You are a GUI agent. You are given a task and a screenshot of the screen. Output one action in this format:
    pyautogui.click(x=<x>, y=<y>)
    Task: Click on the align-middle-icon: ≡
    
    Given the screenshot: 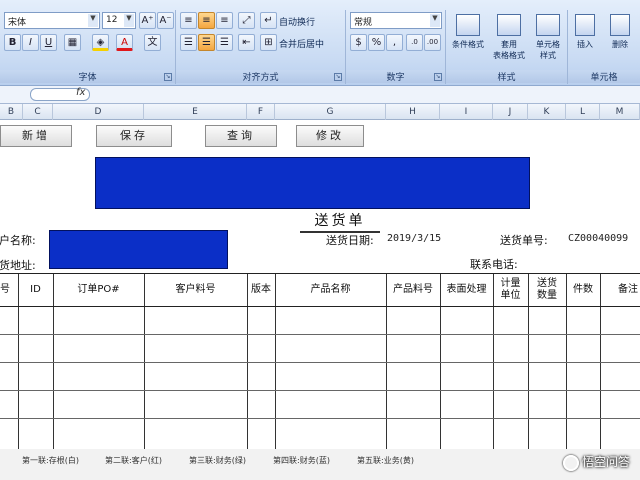 What is the action you would take?
    pyautogui.click(x=206, y=20)
    